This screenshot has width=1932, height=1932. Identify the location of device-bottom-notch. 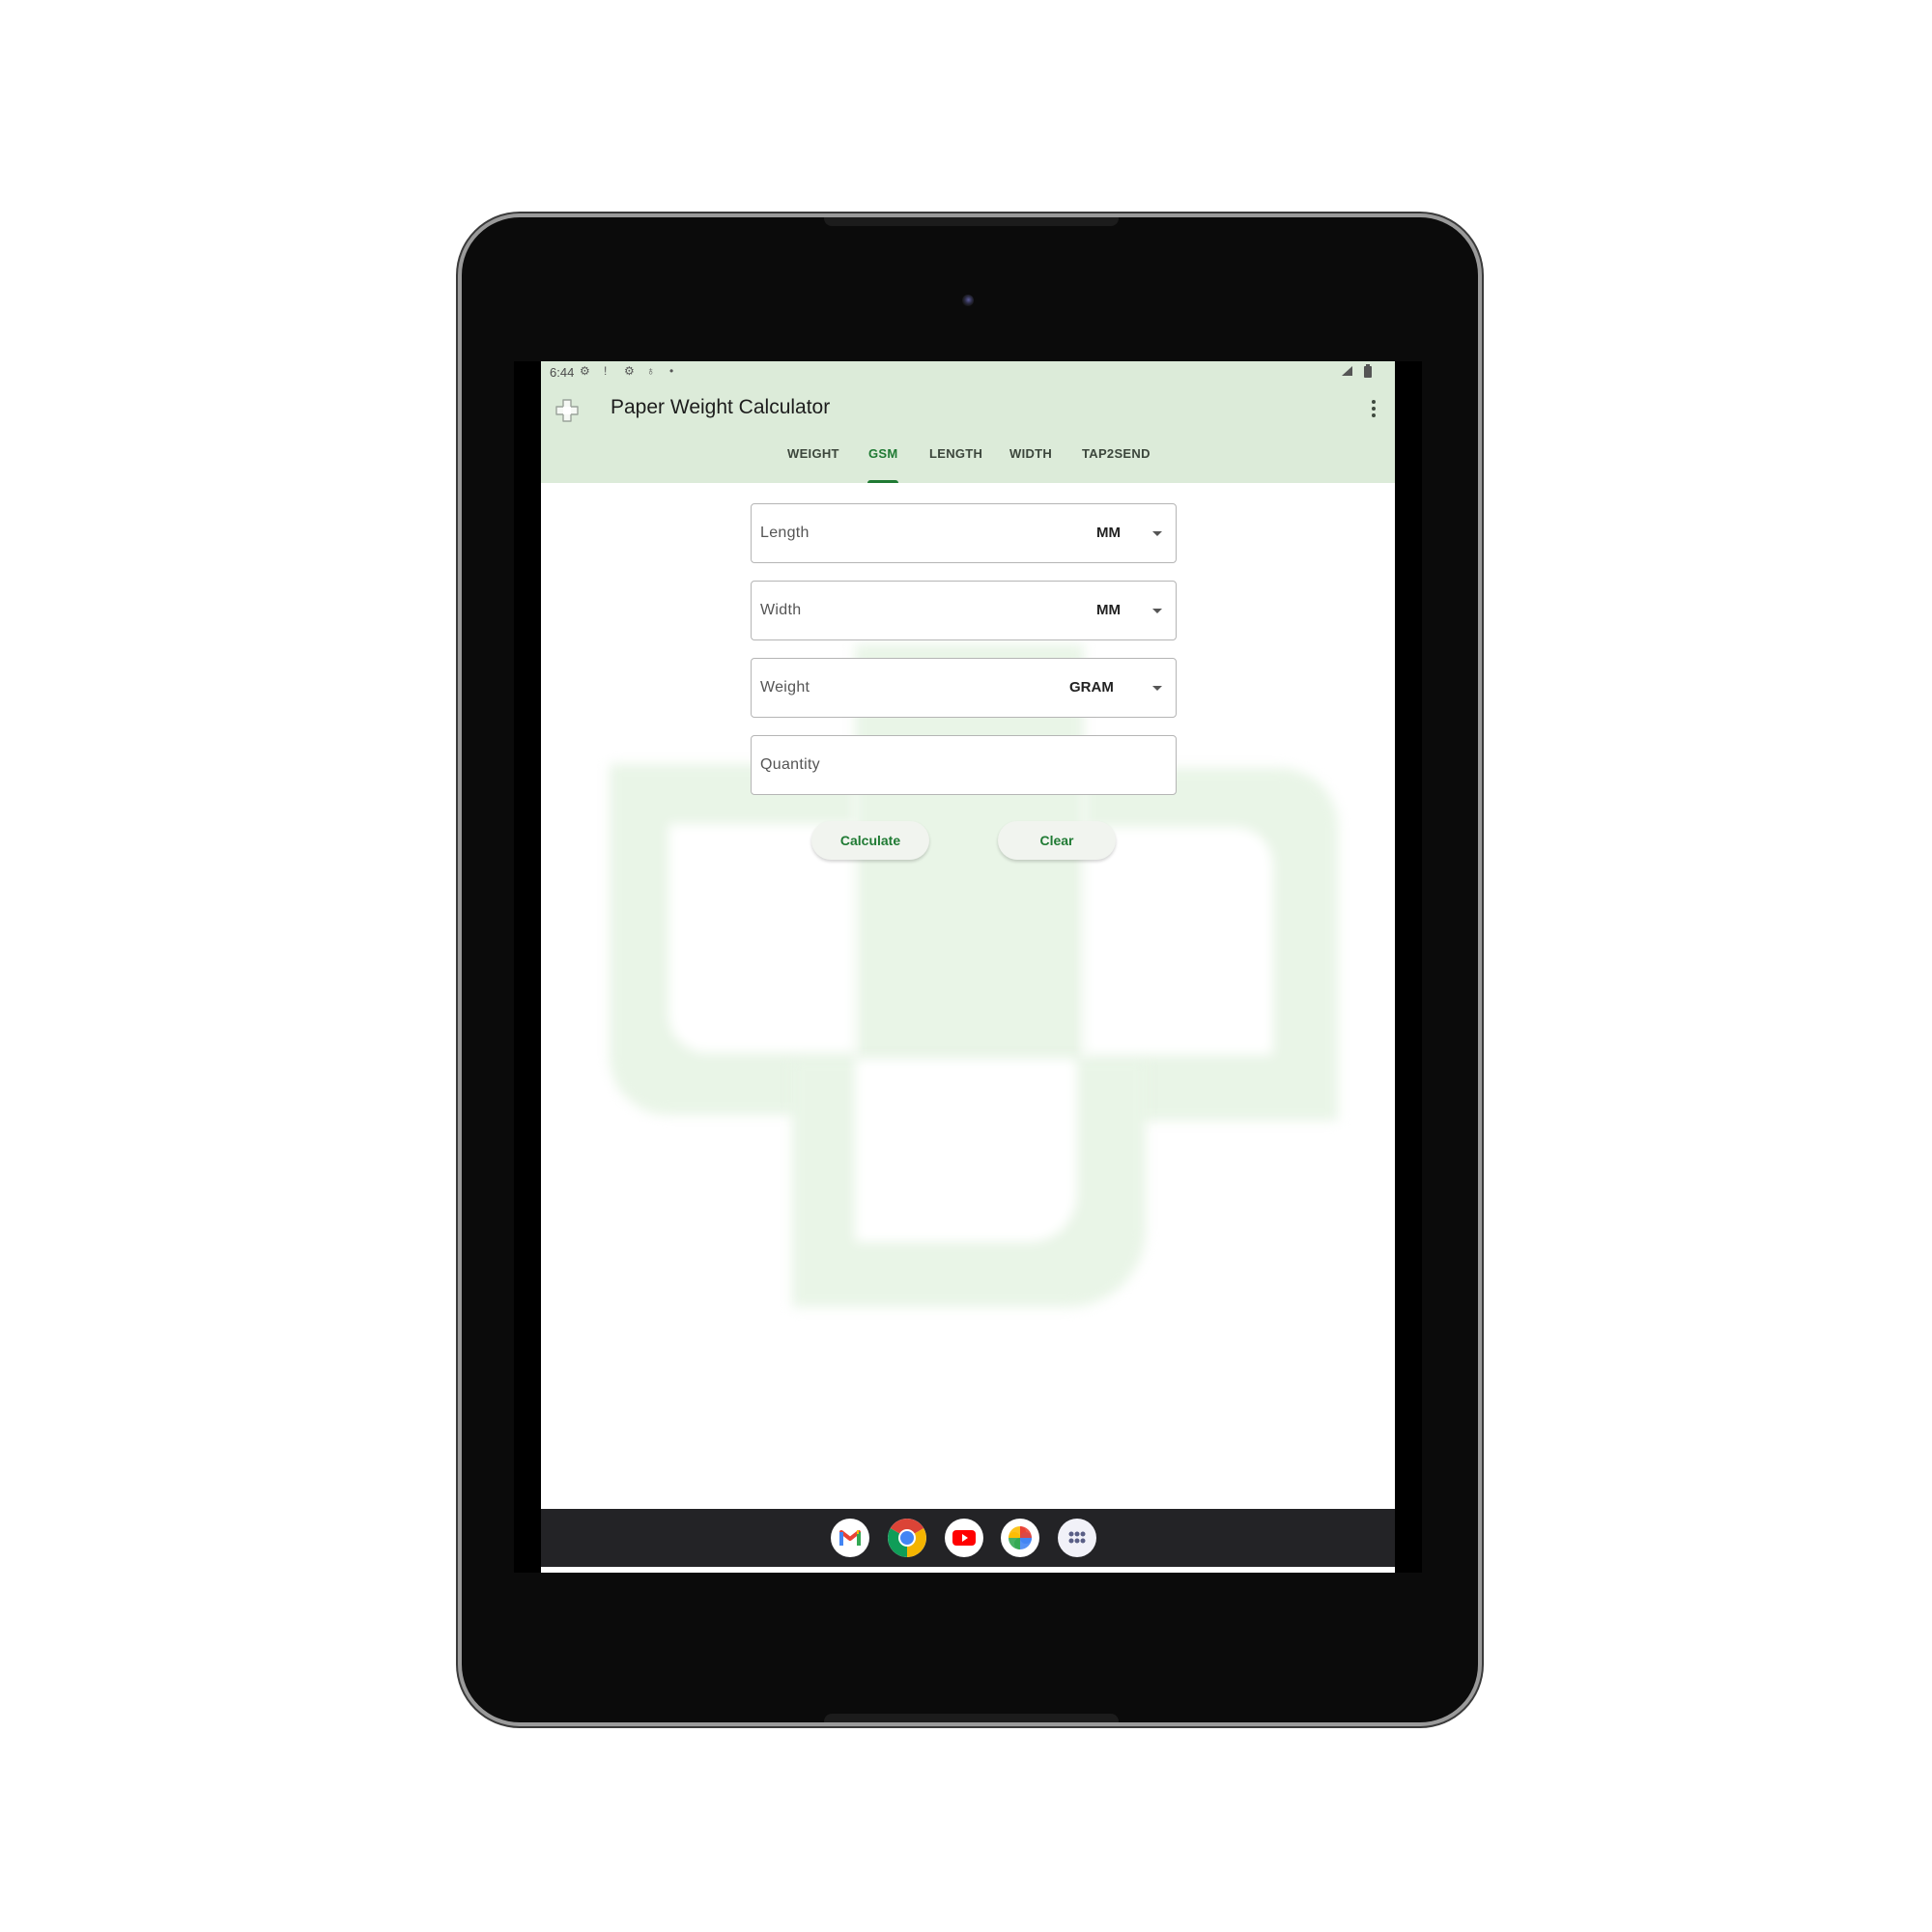
(971, 1718).